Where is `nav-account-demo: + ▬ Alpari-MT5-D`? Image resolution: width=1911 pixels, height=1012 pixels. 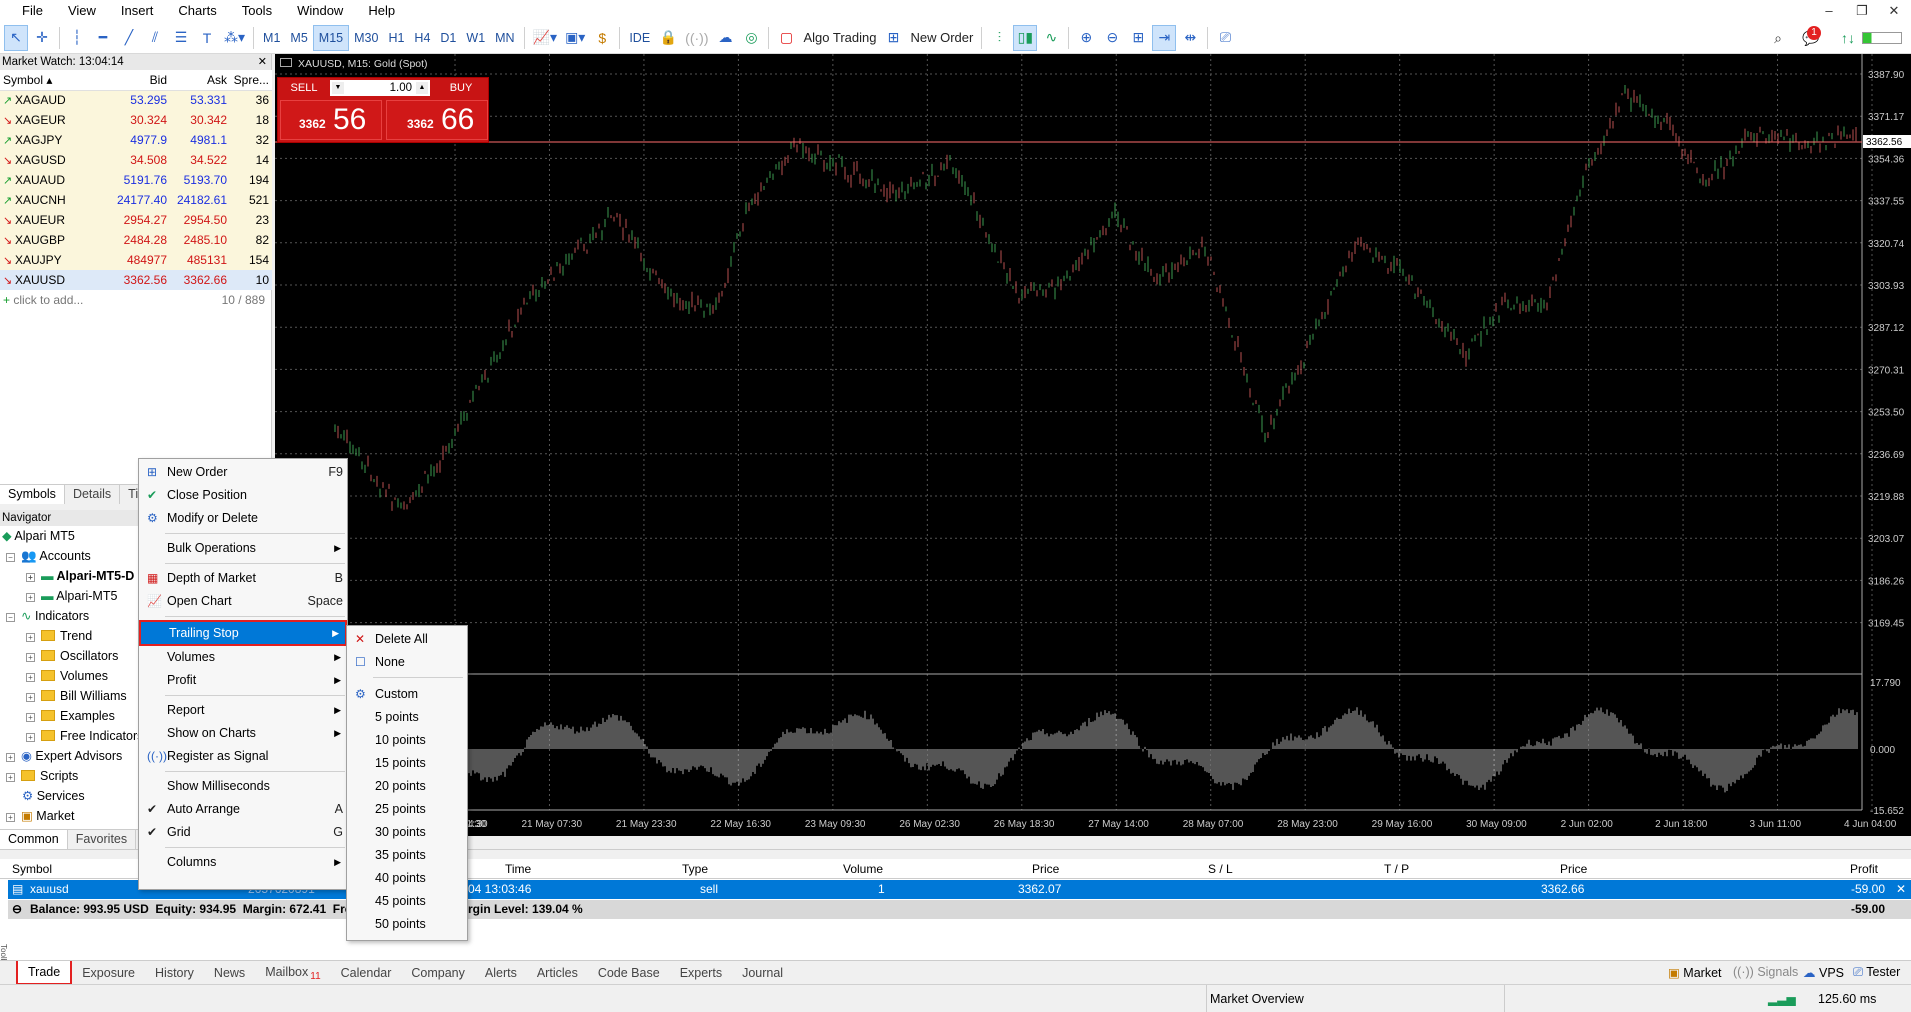 nav-account-demo: + ▬ Alpari-MT5-D is located at coordinates (80, 576).